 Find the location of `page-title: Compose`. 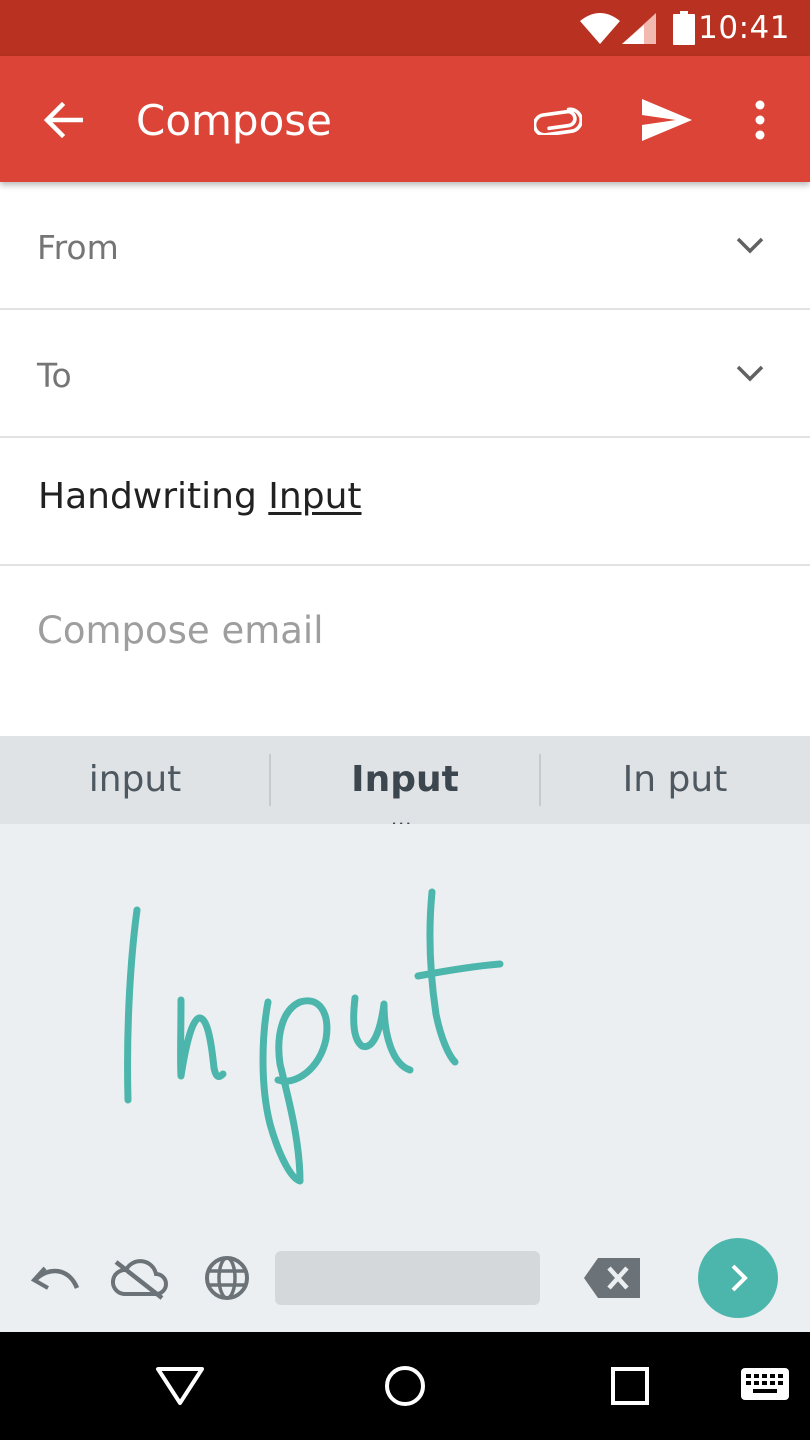

page-title: Compose is located at coordinates (234, 120).